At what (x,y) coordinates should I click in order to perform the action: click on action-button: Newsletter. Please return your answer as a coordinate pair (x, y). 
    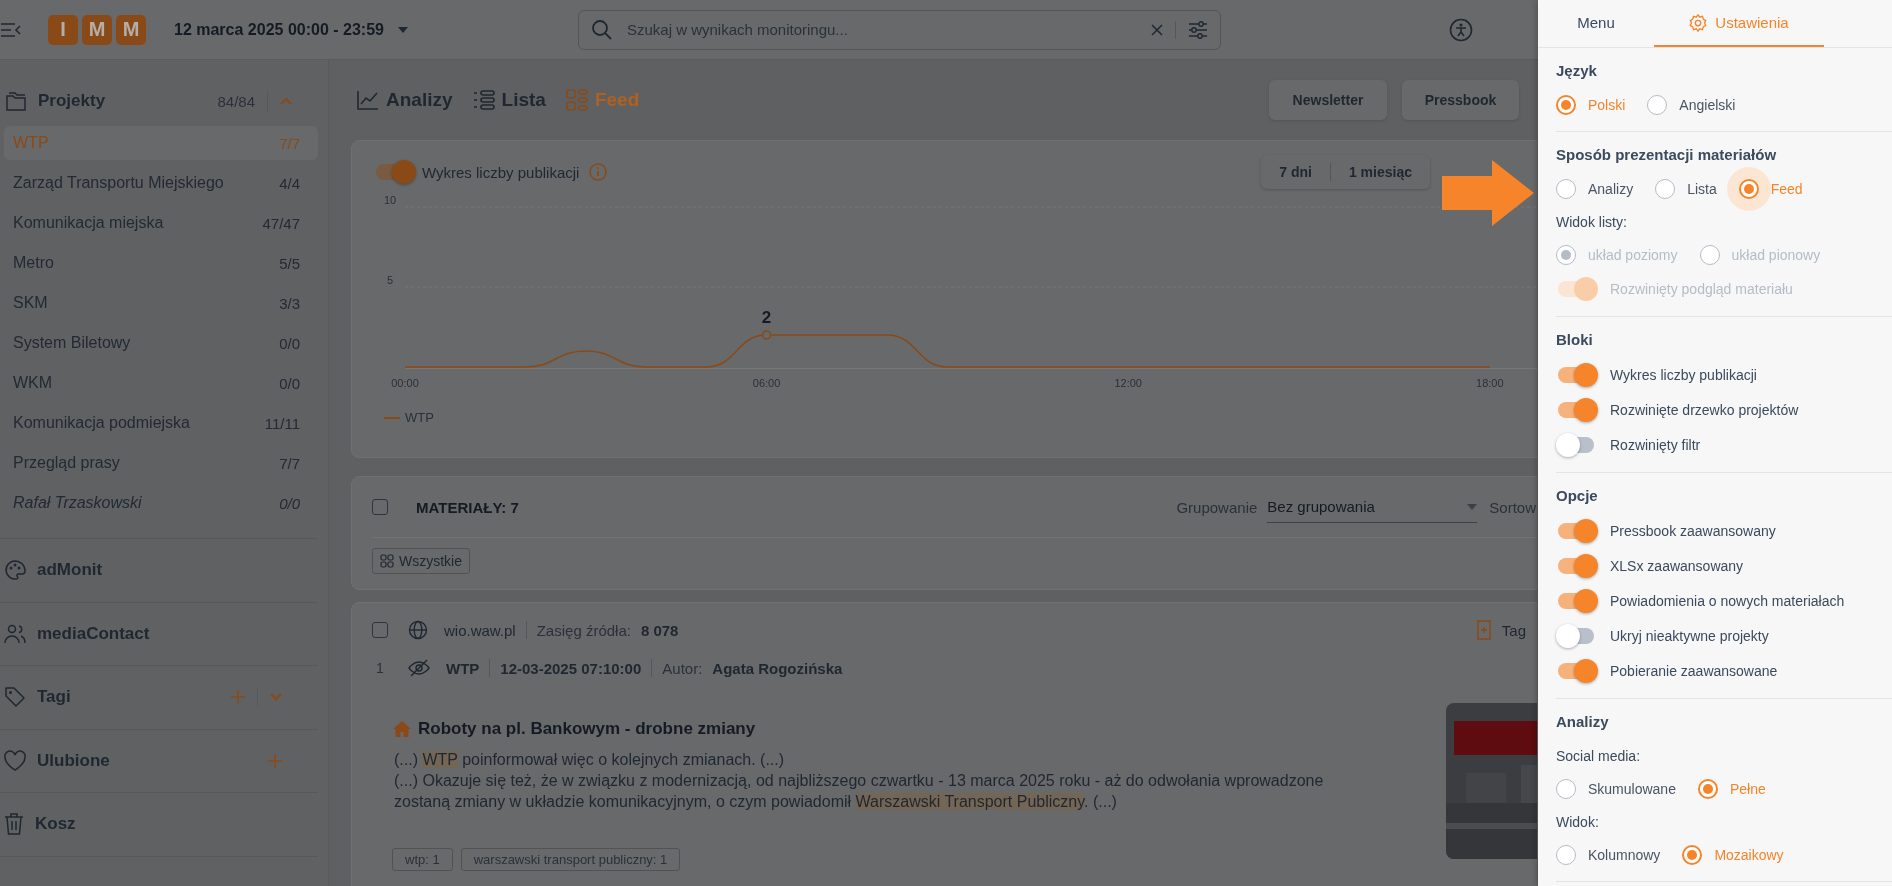
    Looking at the image, I should click on (1328, 100).